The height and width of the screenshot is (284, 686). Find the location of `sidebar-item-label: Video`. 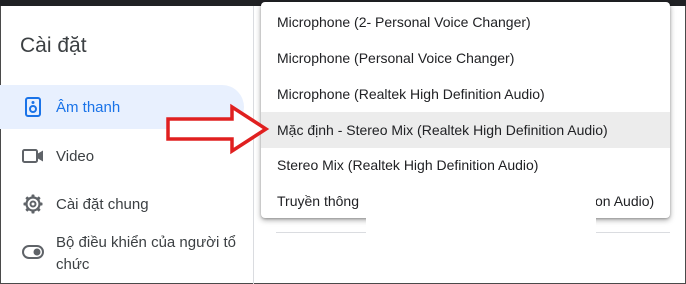

sidebar-item-label: Video is located at coordinates (75, 156).